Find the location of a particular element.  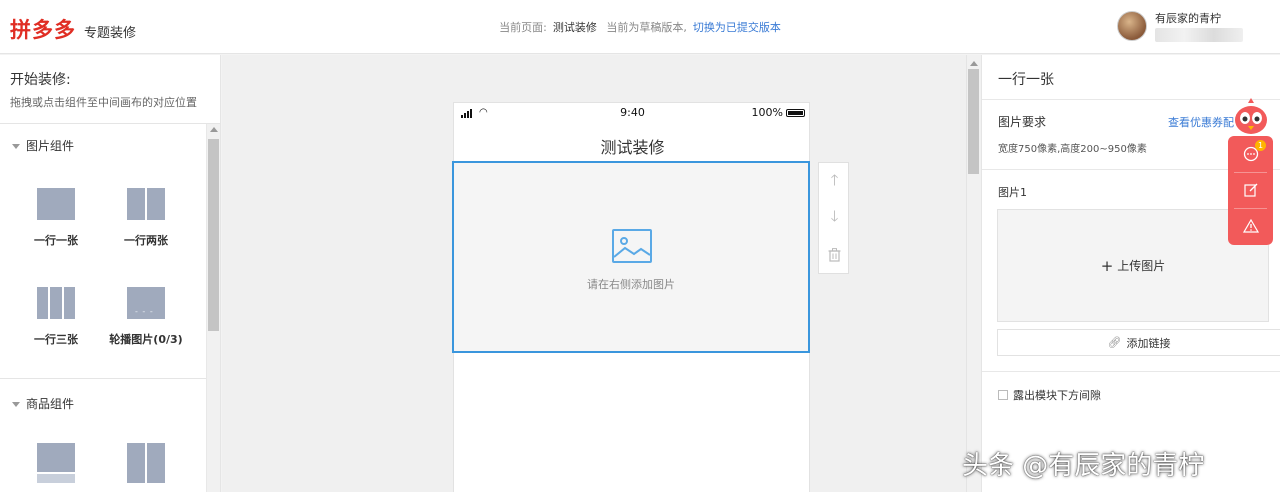

group-header-product: 商品组件 is located at coordinates (43, 403).